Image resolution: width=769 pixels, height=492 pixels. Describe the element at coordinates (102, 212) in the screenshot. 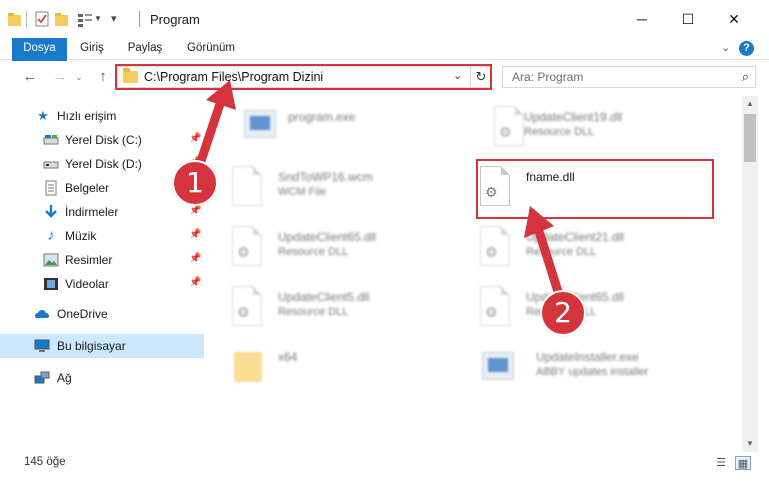

I see `sidebar-item-downloads: İndirmeler 📌` at that location.